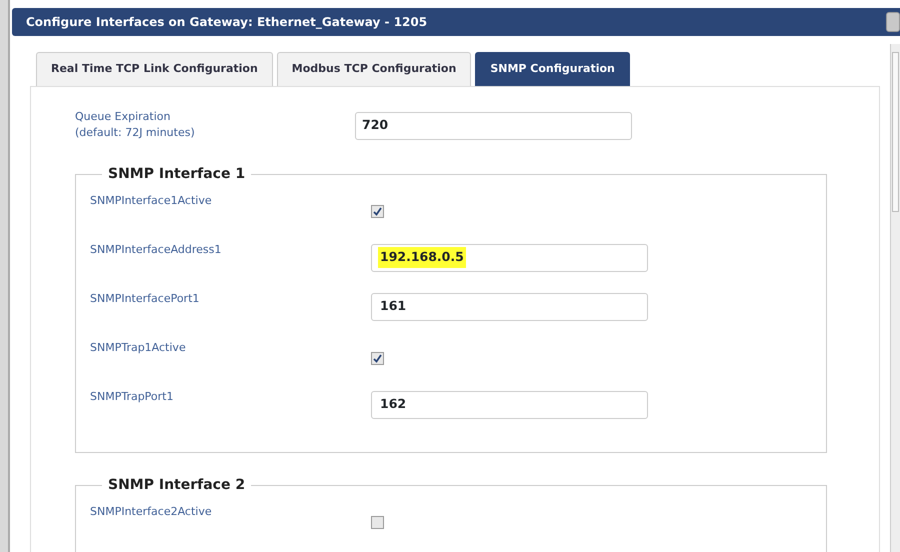 The height and width of the screenshot is (552, 900). Describe the element at coordinates (154, 69) in the screenshot. I see `tab: Real Time TCP Link Configuration` at that location.